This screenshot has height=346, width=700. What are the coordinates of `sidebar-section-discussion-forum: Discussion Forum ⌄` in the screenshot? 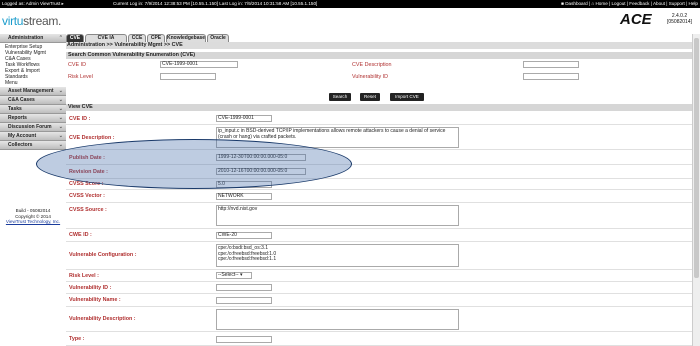 It's located at (33, 127).